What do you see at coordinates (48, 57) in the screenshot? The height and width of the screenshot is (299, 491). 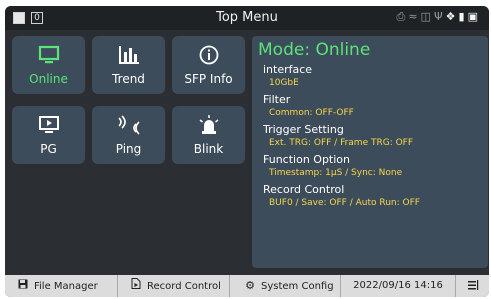 I see `monitor-icon` at bounding box center [48, 57].